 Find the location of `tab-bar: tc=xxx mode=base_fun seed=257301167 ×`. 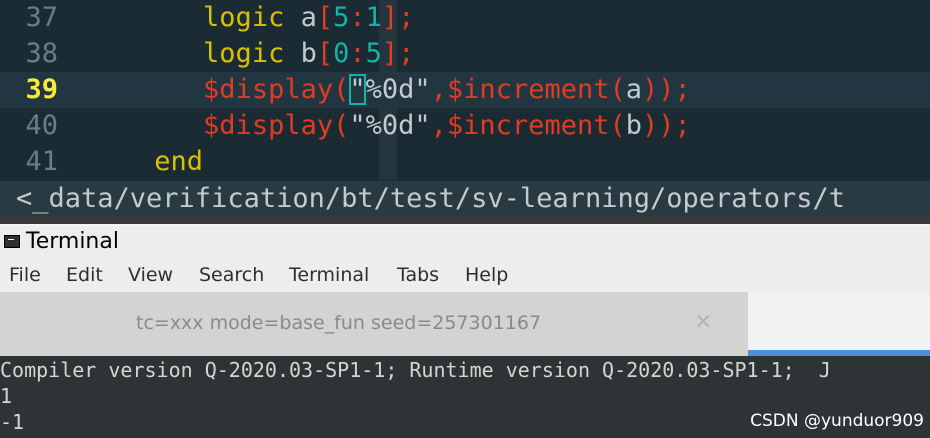

tab-bar: tc=xxx mode=base_fun seed=257301167 × is located at coordinates (465, 324).